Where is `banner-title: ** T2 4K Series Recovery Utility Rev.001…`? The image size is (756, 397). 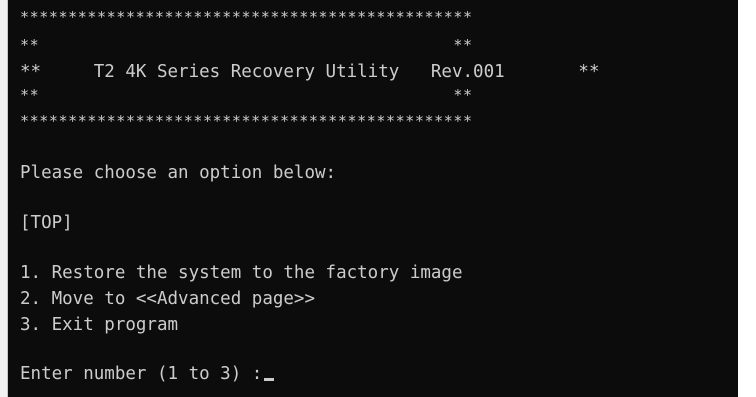
banner-title: ** T2 4K Series Recovery Utility Rev.001… is located at coordinates (310, 72).